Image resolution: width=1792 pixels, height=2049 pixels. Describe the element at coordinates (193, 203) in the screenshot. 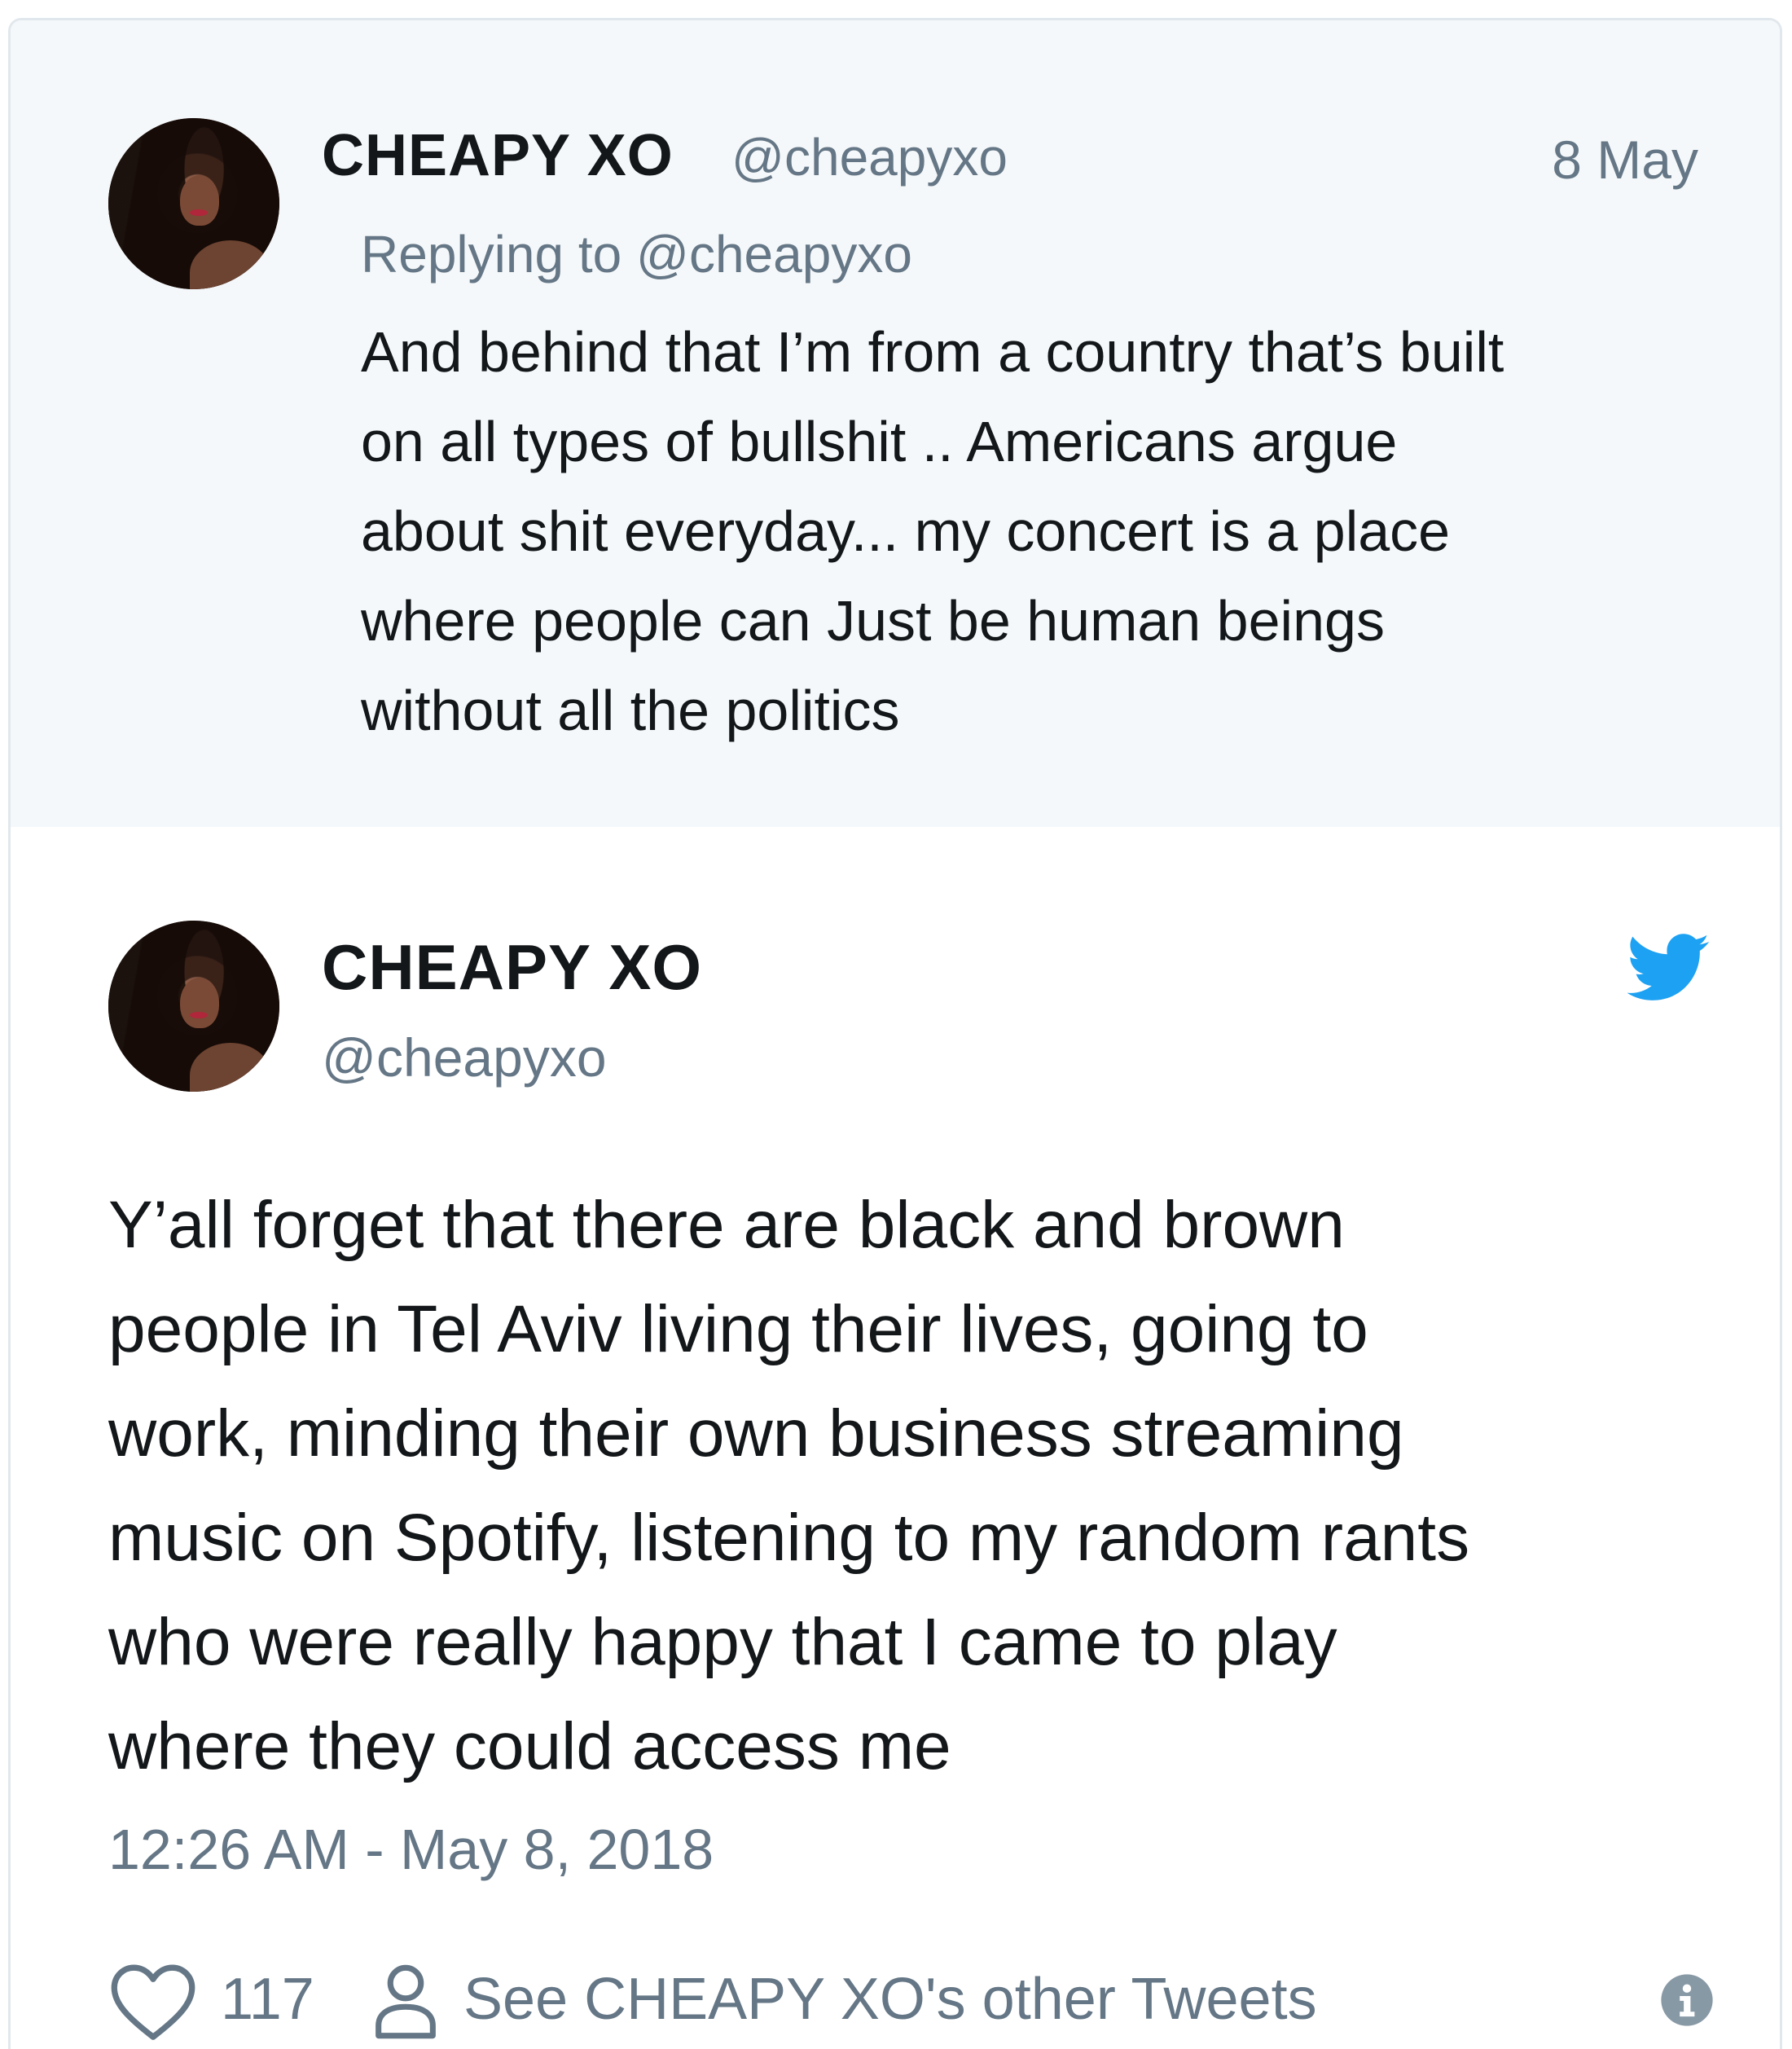

I see `parent-avatar` at that location.